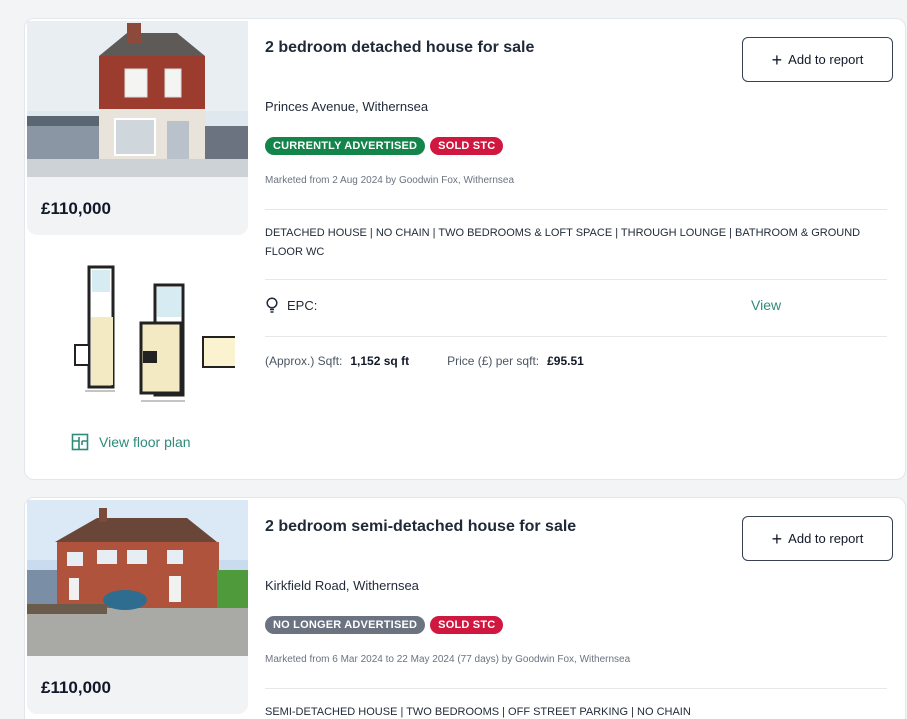 This screenshot has height=719, width=907. What do you see at coordinates (302, 305) in the screenshot?
I see `epc-label: EPC:` at bounding box center [302, 305].